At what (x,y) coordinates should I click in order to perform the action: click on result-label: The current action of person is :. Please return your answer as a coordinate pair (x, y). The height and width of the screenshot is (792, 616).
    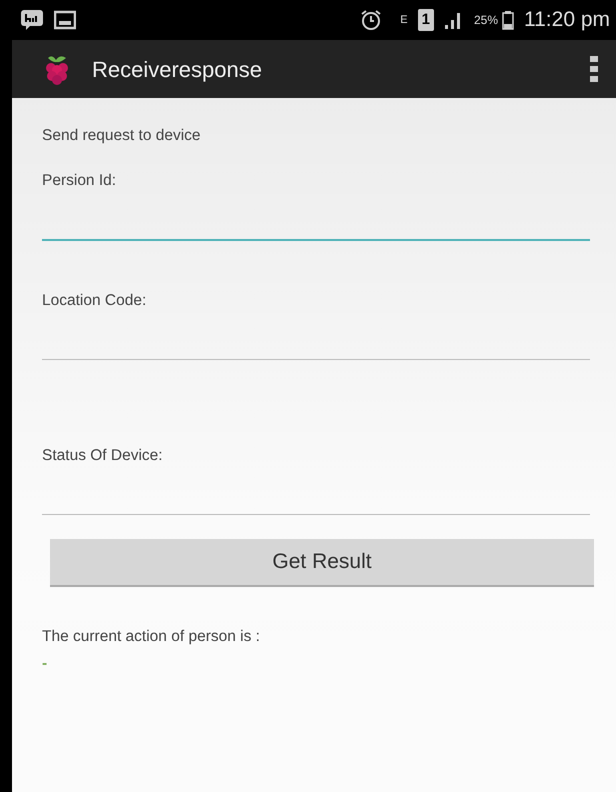
    Looking at the image, I should click on (151, 637).